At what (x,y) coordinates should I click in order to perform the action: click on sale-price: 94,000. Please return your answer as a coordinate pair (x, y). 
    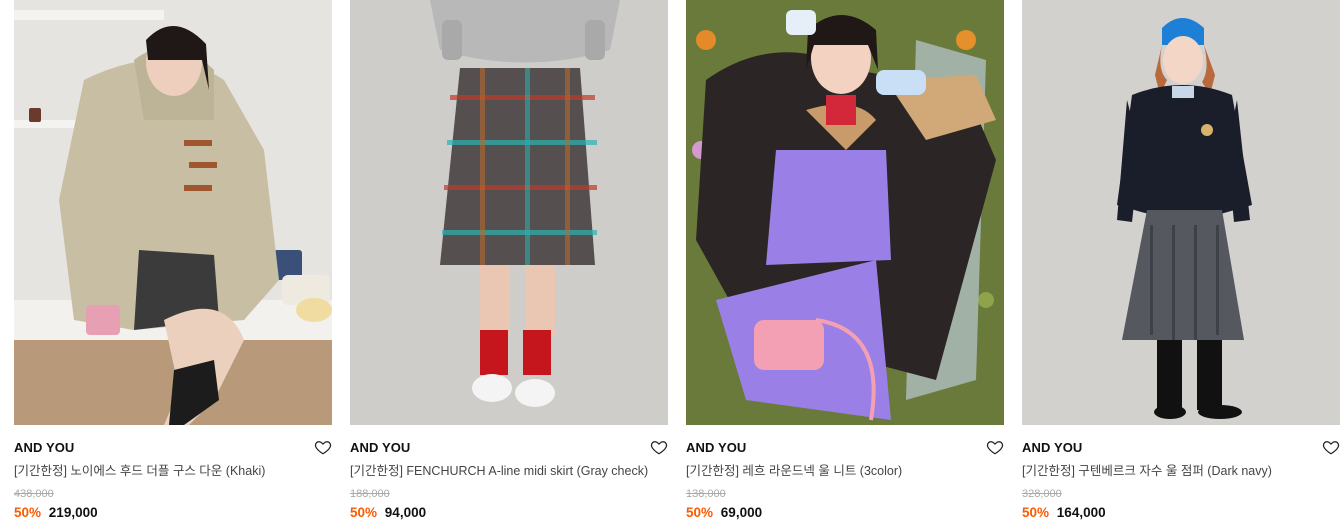
    Looking at the image, I should click on (405, 512).